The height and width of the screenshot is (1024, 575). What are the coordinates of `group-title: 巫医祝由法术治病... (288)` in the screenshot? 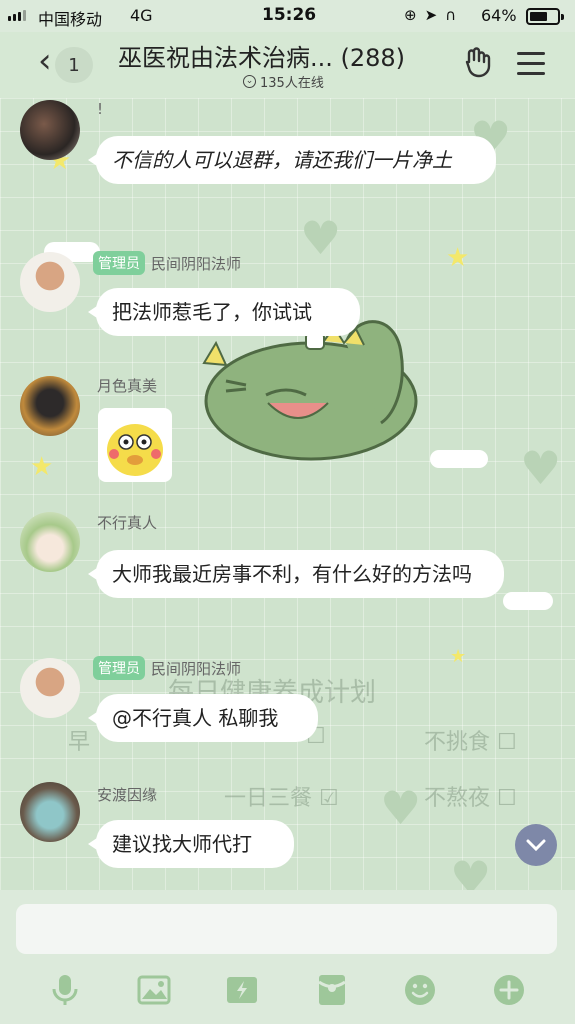 It's located at (278, 55).